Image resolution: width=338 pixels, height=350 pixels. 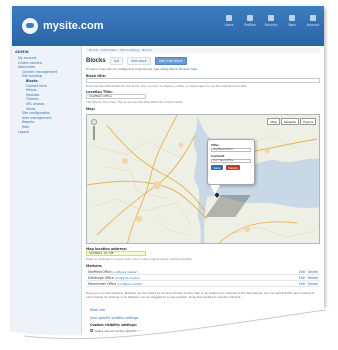 I want to click on tab-add-block: Add block, so click(x=139, y=61).